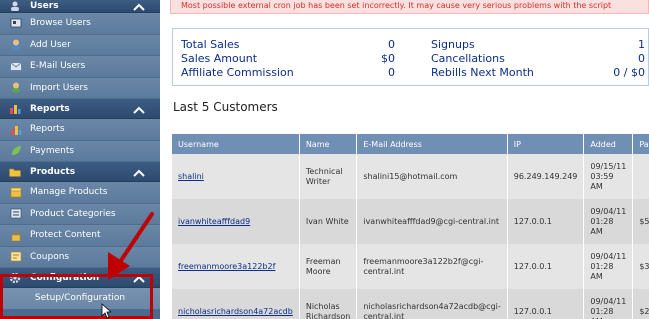 The height and width of the screenshot is (319, 649). Describe the element at coordinates (640, 304) in the screenshot. I see `table-cell: $298.00` at that location.